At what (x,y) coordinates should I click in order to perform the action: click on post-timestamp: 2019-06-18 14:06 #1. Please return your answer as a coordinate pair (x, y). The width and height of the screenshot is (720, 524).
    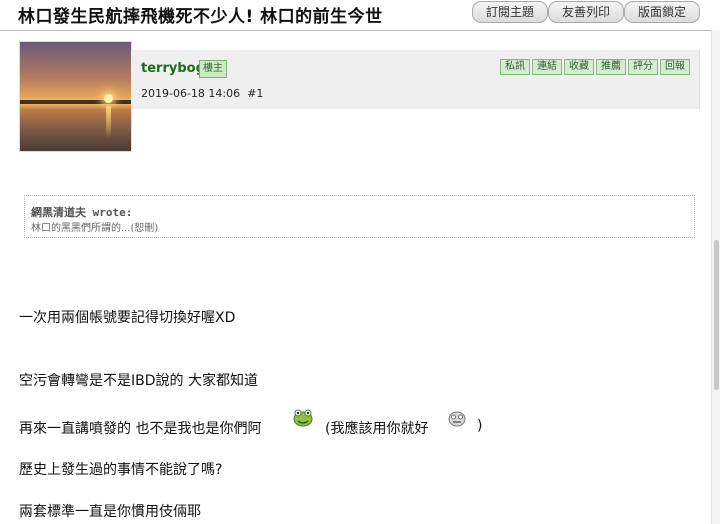
    Looking at the image, I should click on (202, 93).